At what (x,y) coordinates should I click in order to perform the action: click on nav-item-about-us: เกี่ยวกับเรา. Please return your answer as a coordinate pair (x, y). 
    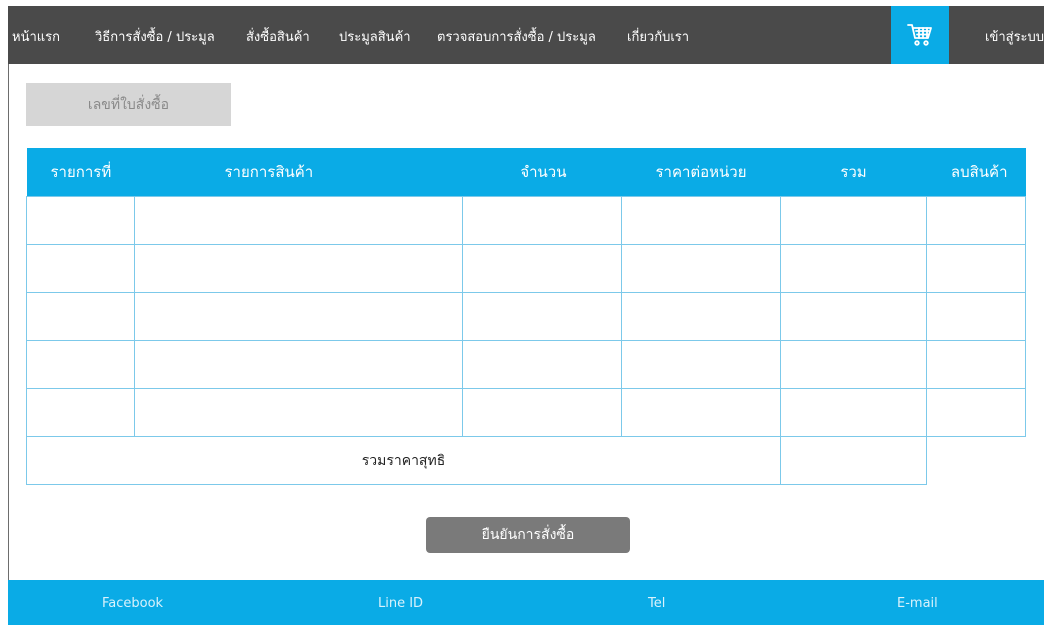
    Looking at the image, I should click on (658, 35).